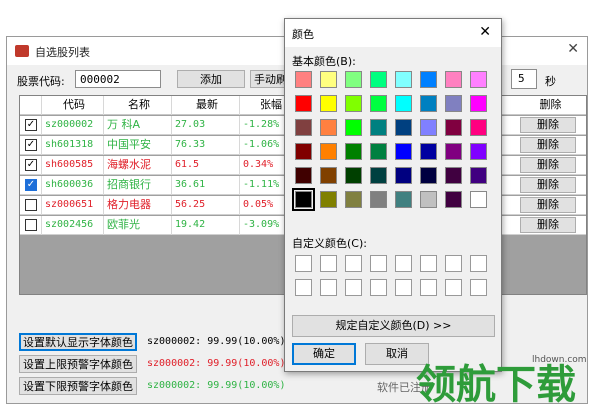 This screenshot has height=413, width=600. Describe the element at coordinates (485, 32) in the screenshot. I see `color-dialog-close-icon: ✕` at that location.